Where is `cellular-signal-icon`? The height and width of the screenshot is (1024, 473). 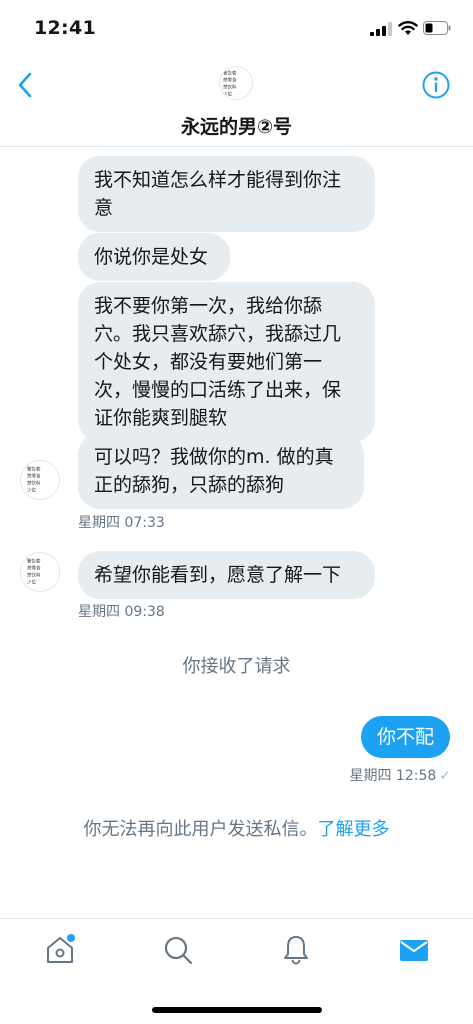 cellular-signal-icon is located at coordinates (381, 29).